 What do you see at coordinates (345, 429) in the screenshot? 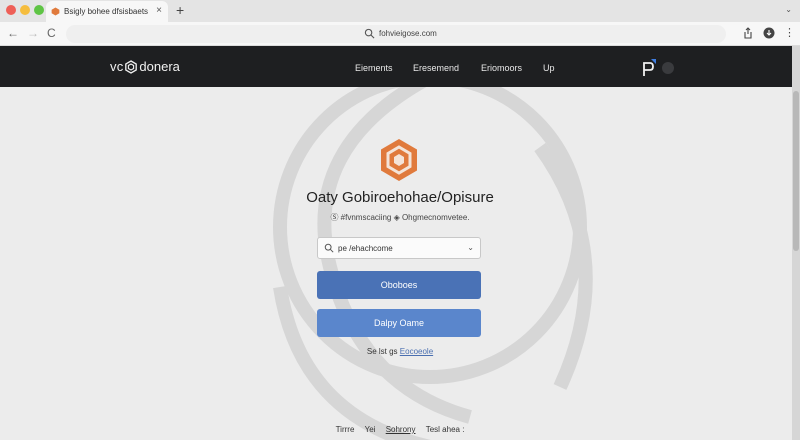
I see `footer-link-1: Tirrre` at bounding box center [345, 429].